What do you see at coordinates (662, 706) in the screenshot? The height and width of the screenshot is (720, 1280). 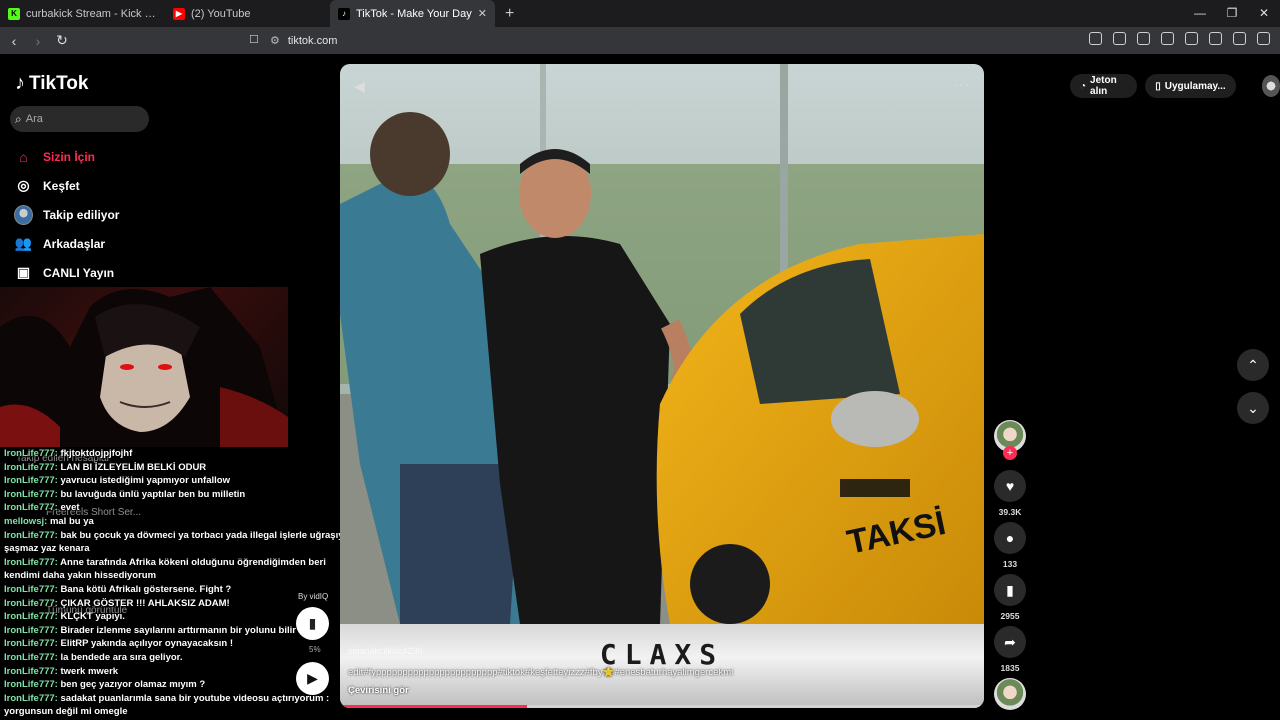 I see `video-progress-bar` at bounding box center [662, 706].